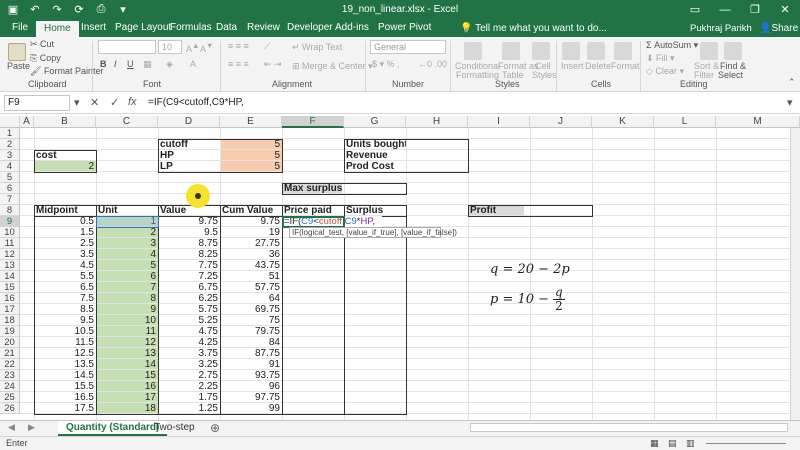 Image resolution: width=800 pixels, height=450 pixels. Describe the element at coordinates (127, 397) in the screenshot. I see `table-cell: 17` at that location.